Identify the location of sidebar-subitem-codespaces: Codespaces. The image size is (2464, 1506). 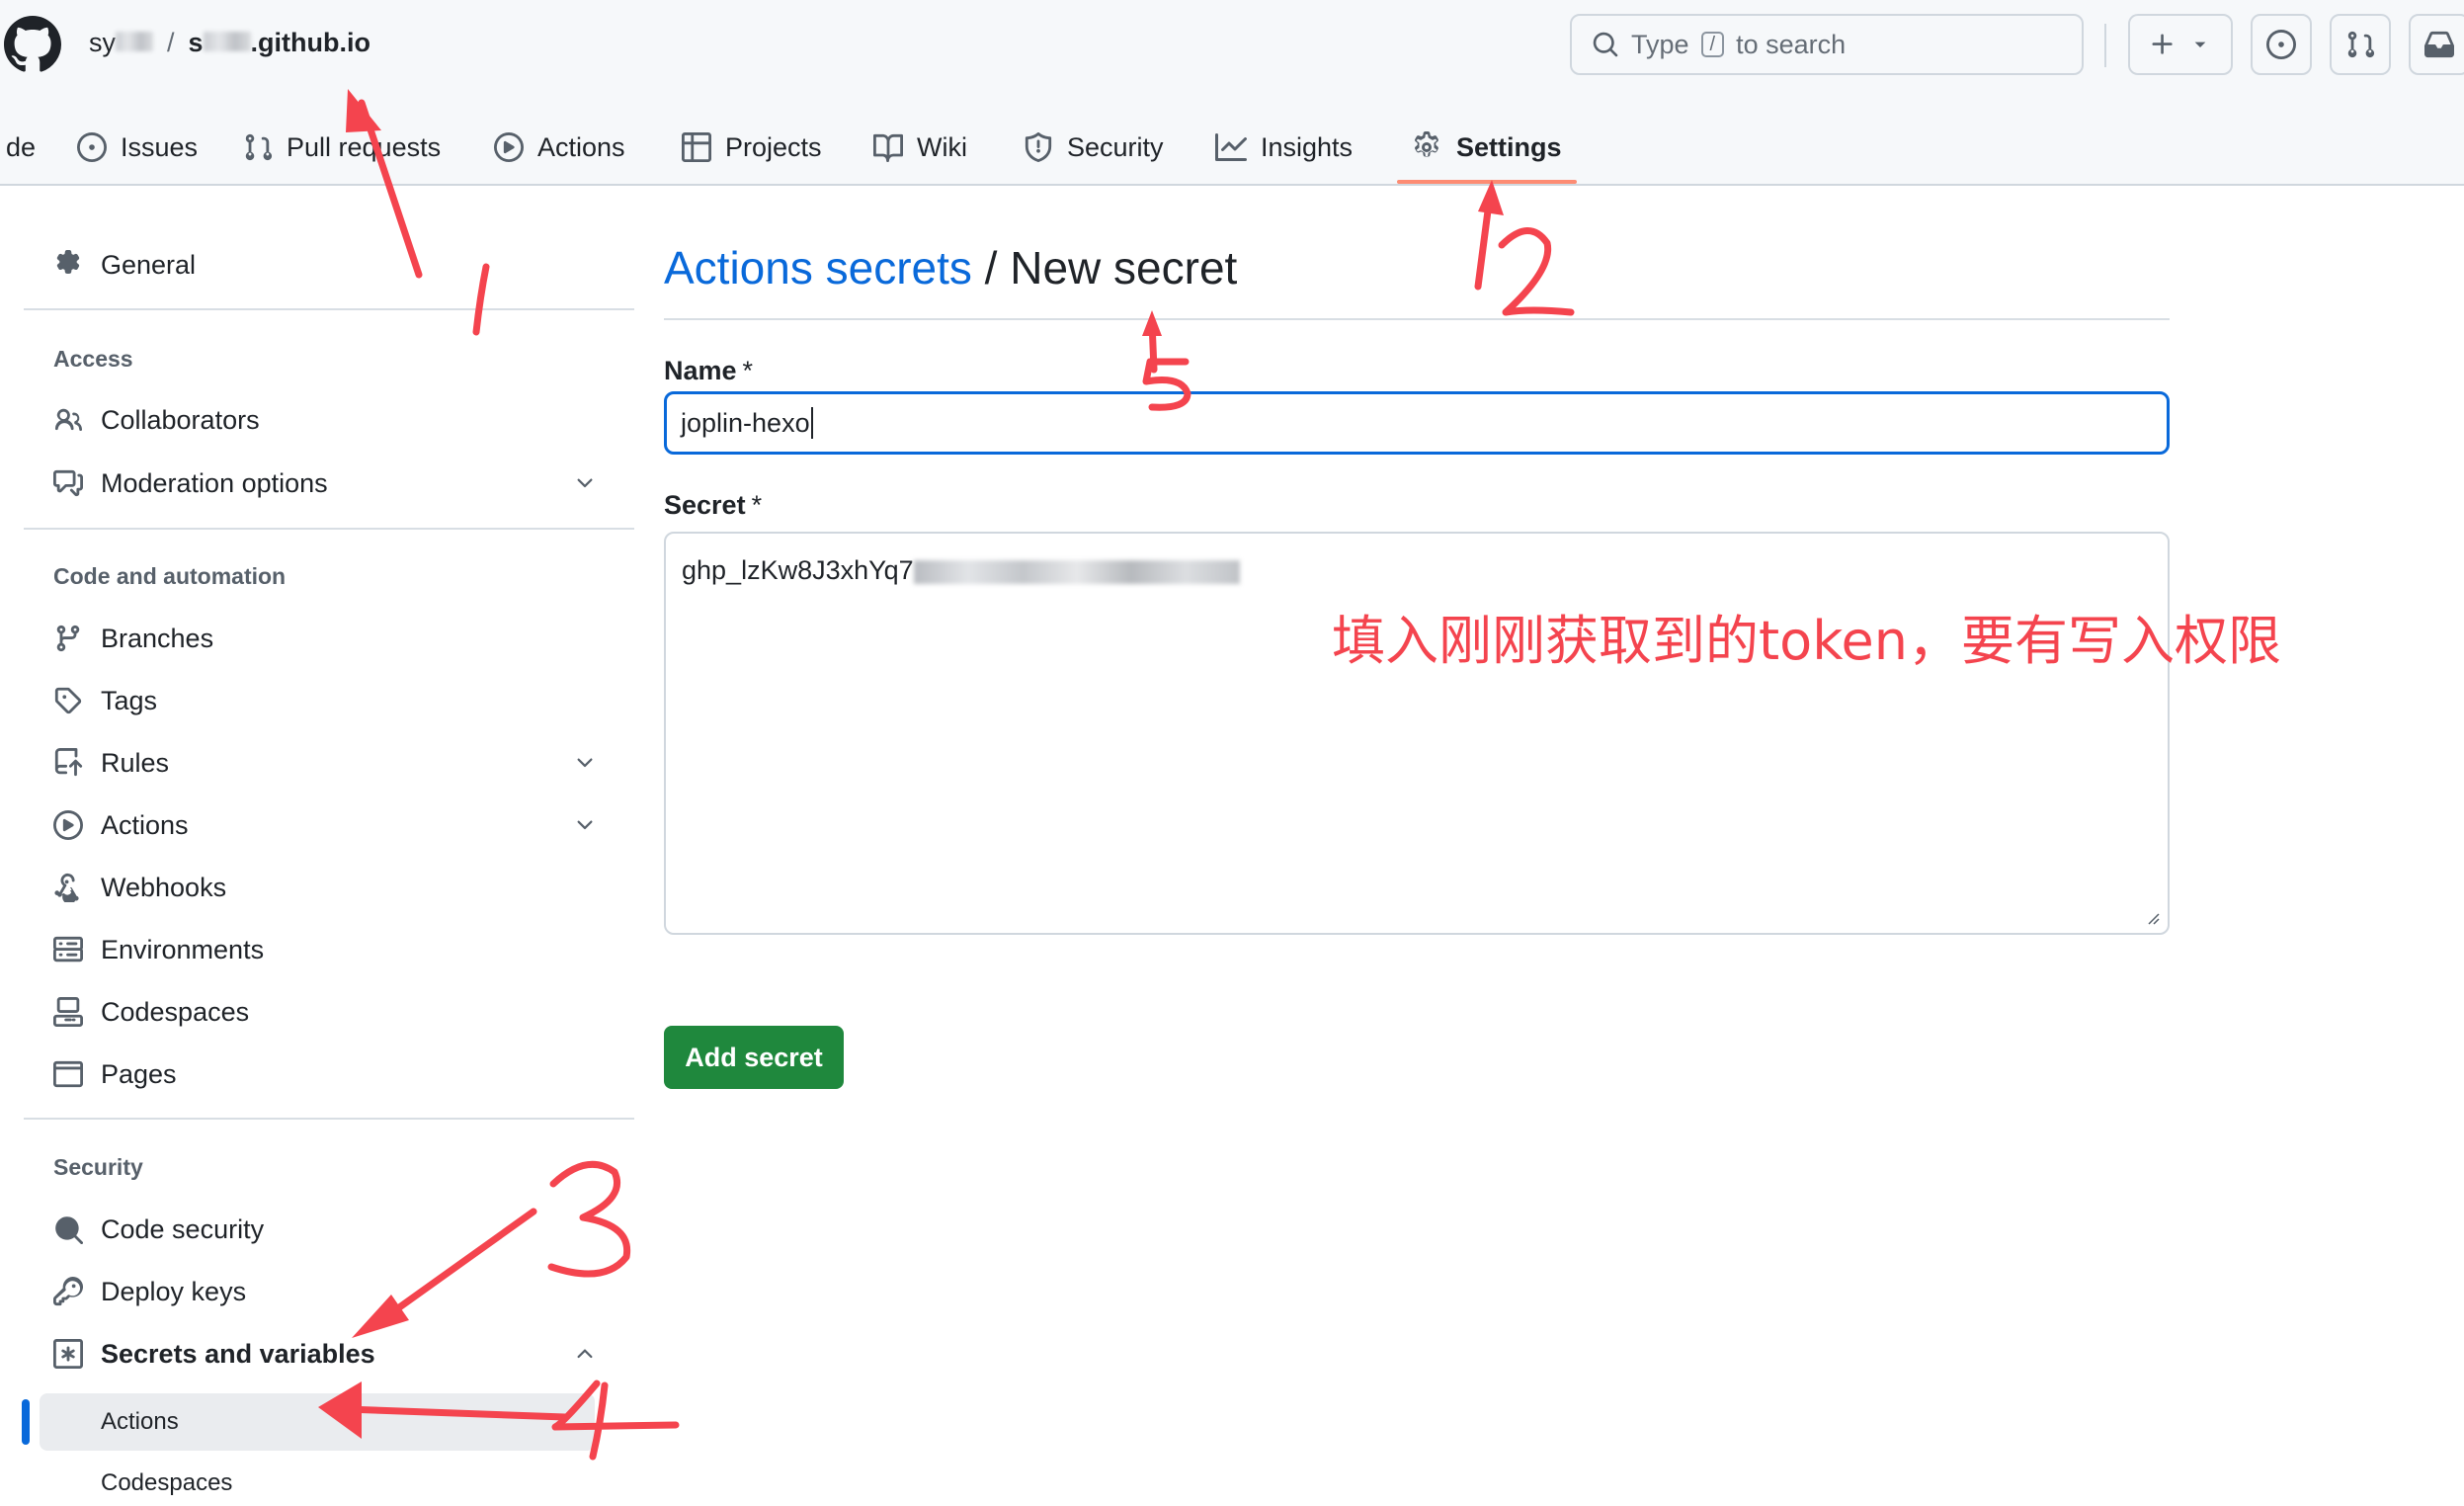
(317, 1480).